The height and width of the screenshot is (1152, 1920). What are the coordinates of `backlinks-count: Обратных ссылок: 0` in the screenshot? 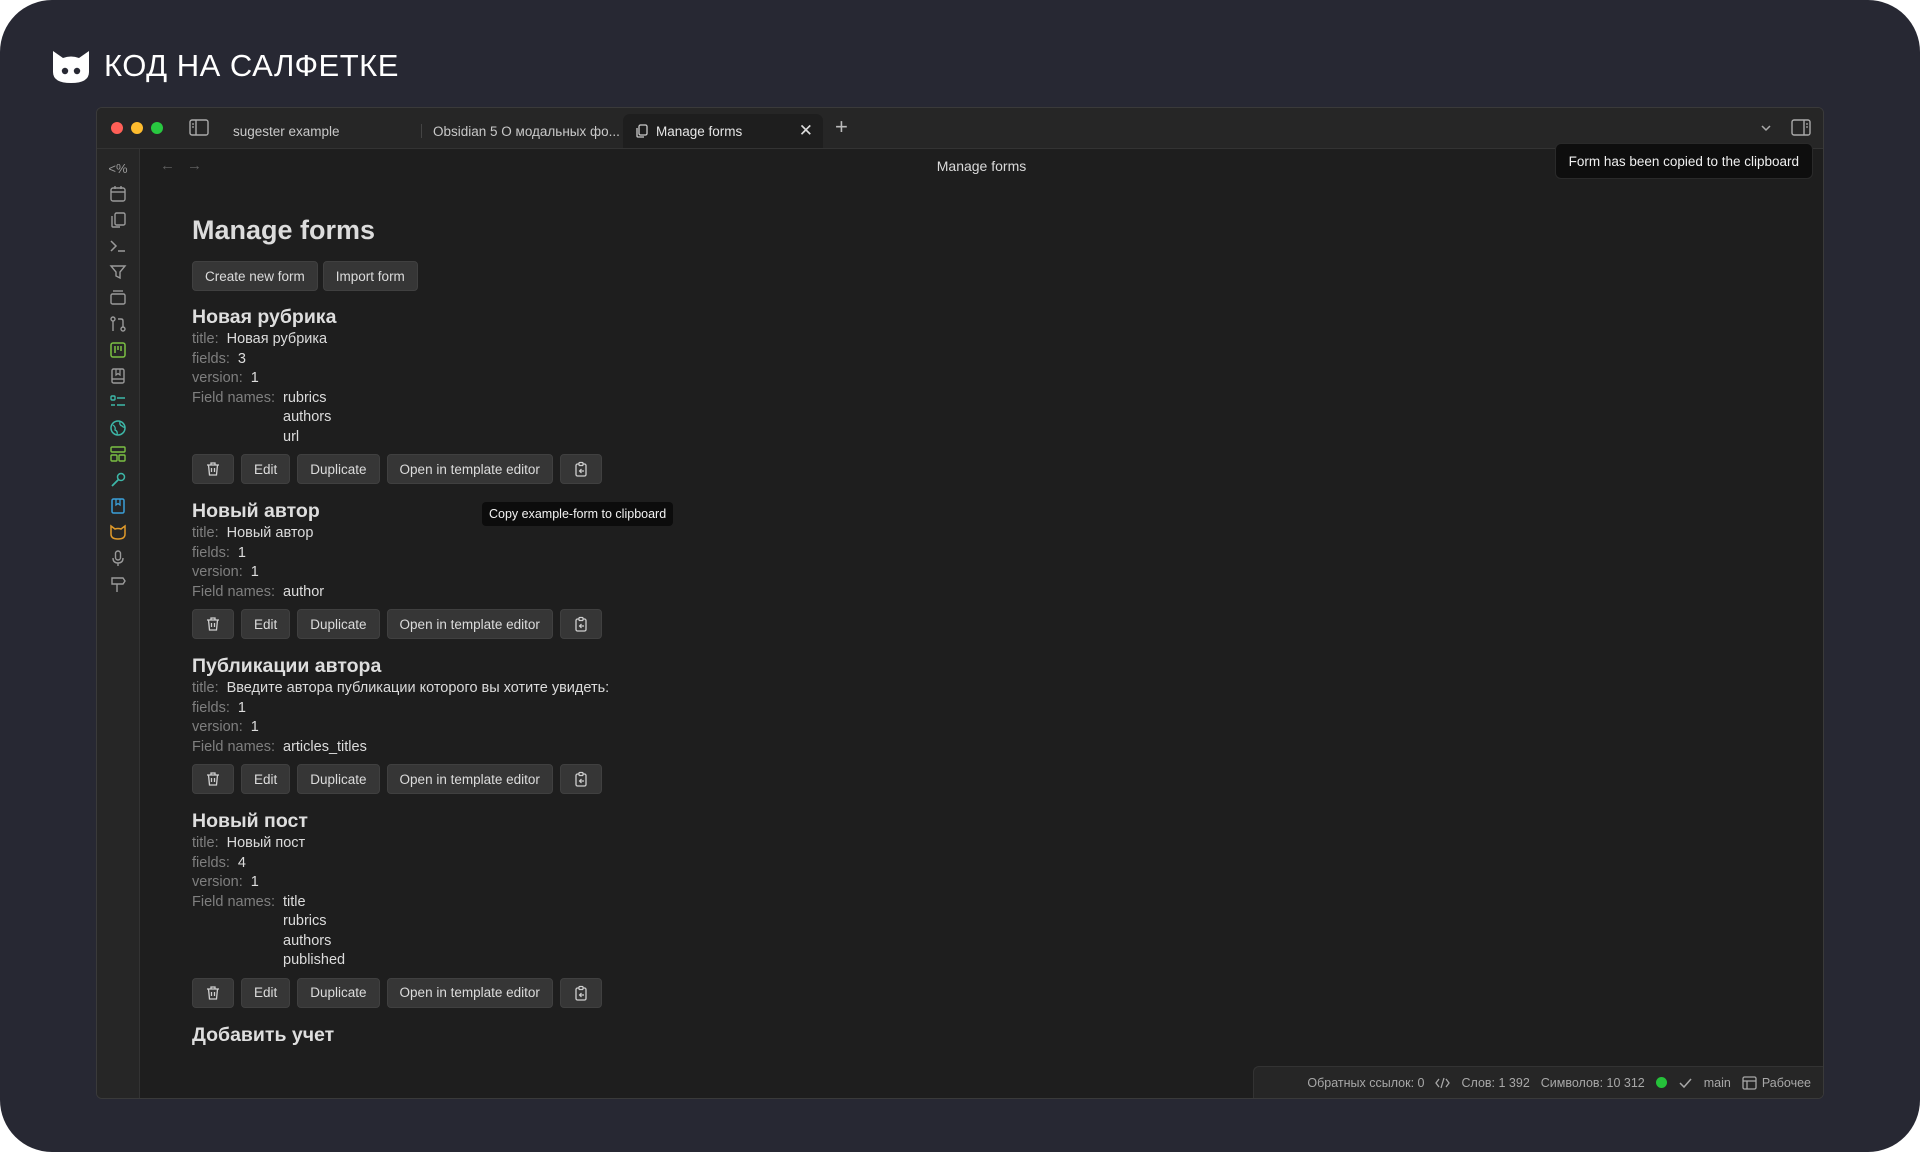 It's located at (1365, 1083).